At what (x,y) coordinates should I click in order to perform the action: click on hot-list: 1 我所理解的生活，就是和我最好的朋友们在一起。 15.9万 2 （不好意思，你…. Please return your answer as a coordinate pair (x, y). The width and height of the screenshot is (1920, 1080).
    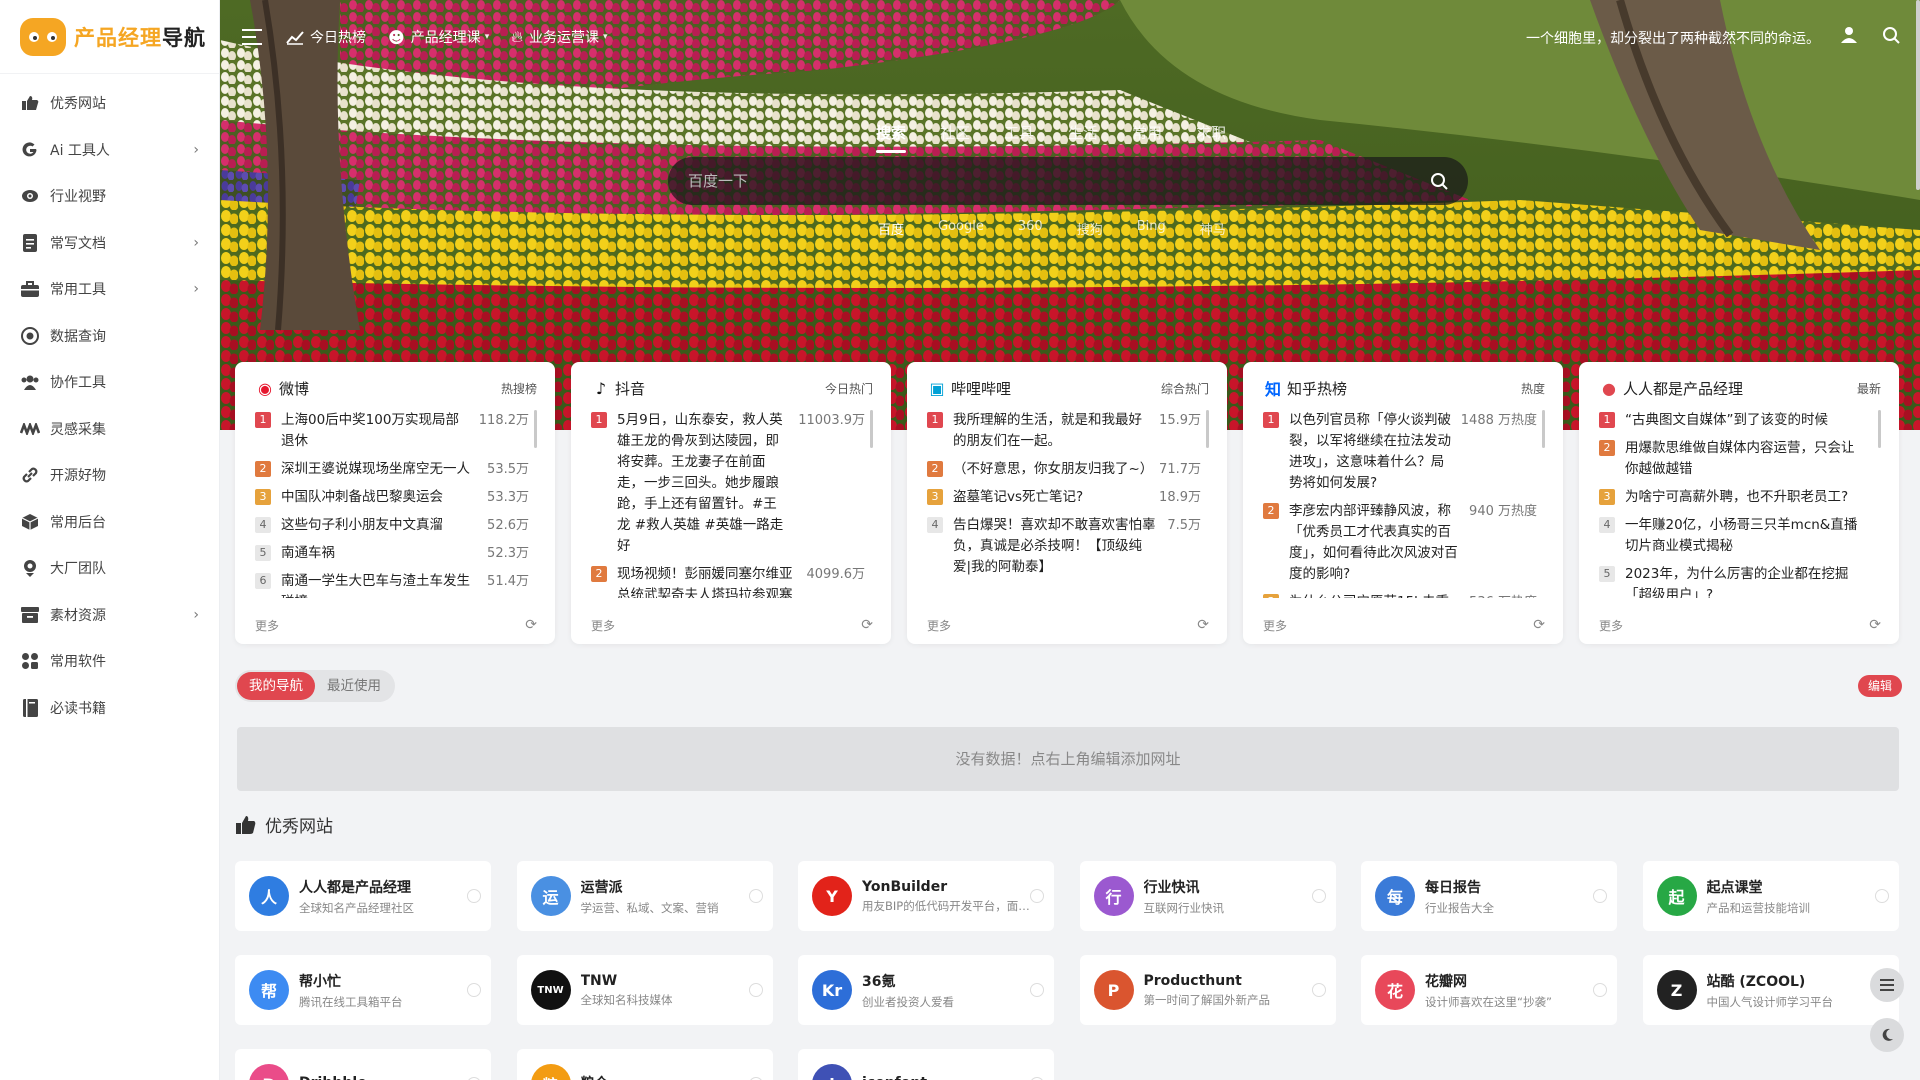
    Looking at the image, I should click on (1068, 504).